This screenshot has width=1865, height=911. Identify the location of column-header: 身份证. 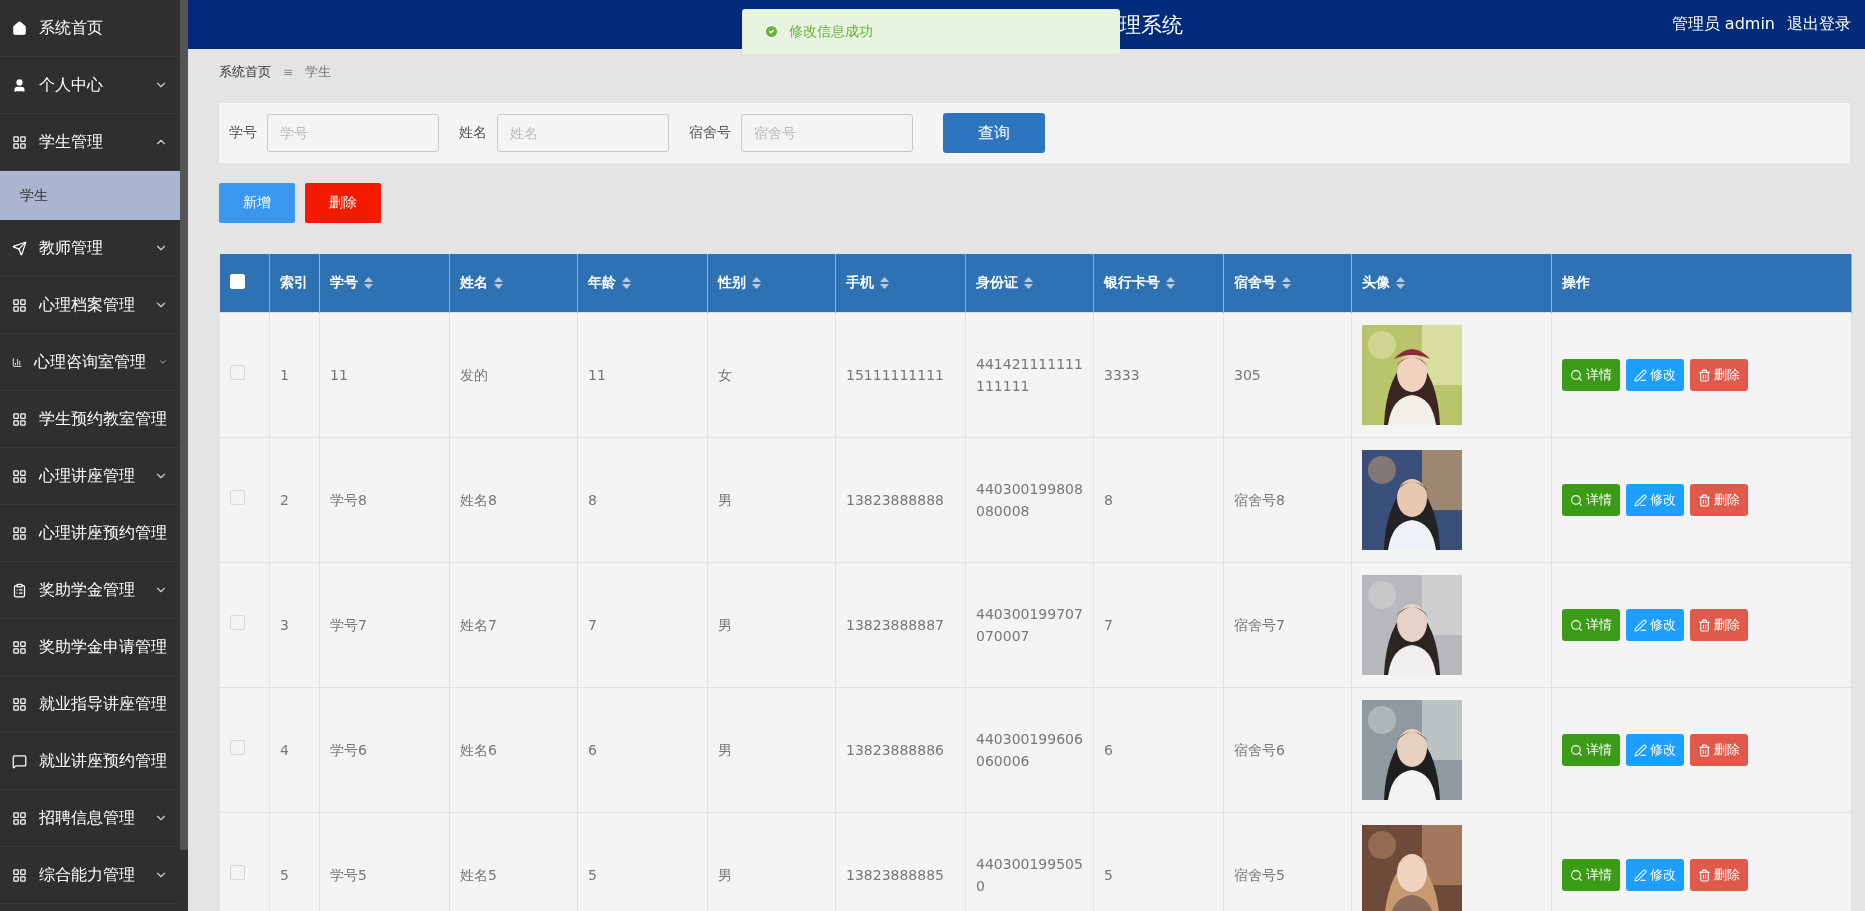
(1029, 283).